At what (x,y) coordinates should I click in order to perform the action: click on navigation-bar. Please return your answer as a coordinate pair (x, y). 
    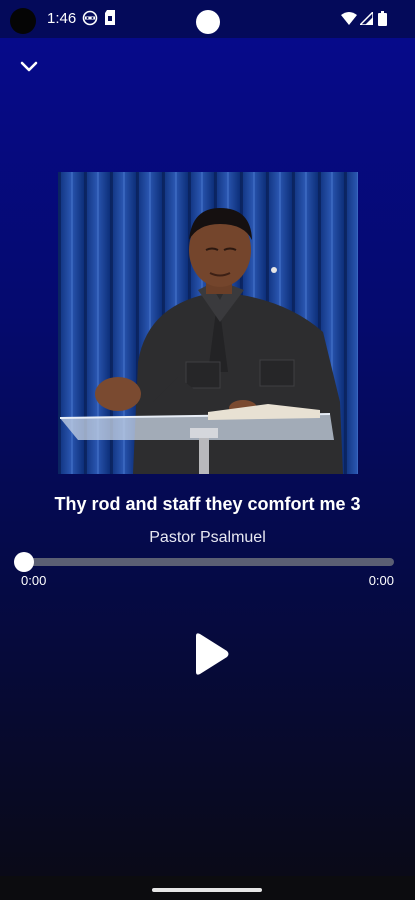
    Looking at the image, I should click on (207, 888).